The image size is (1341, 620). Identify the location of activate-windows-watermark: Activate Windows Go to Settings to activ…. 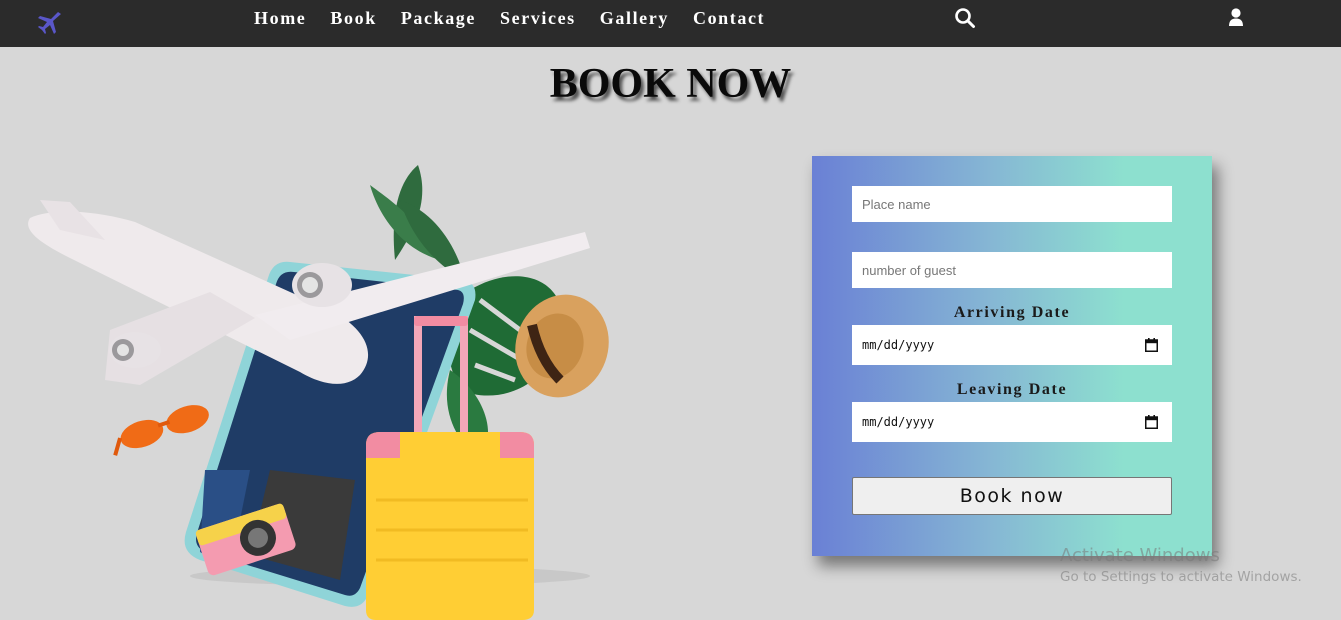
(1181, 565).